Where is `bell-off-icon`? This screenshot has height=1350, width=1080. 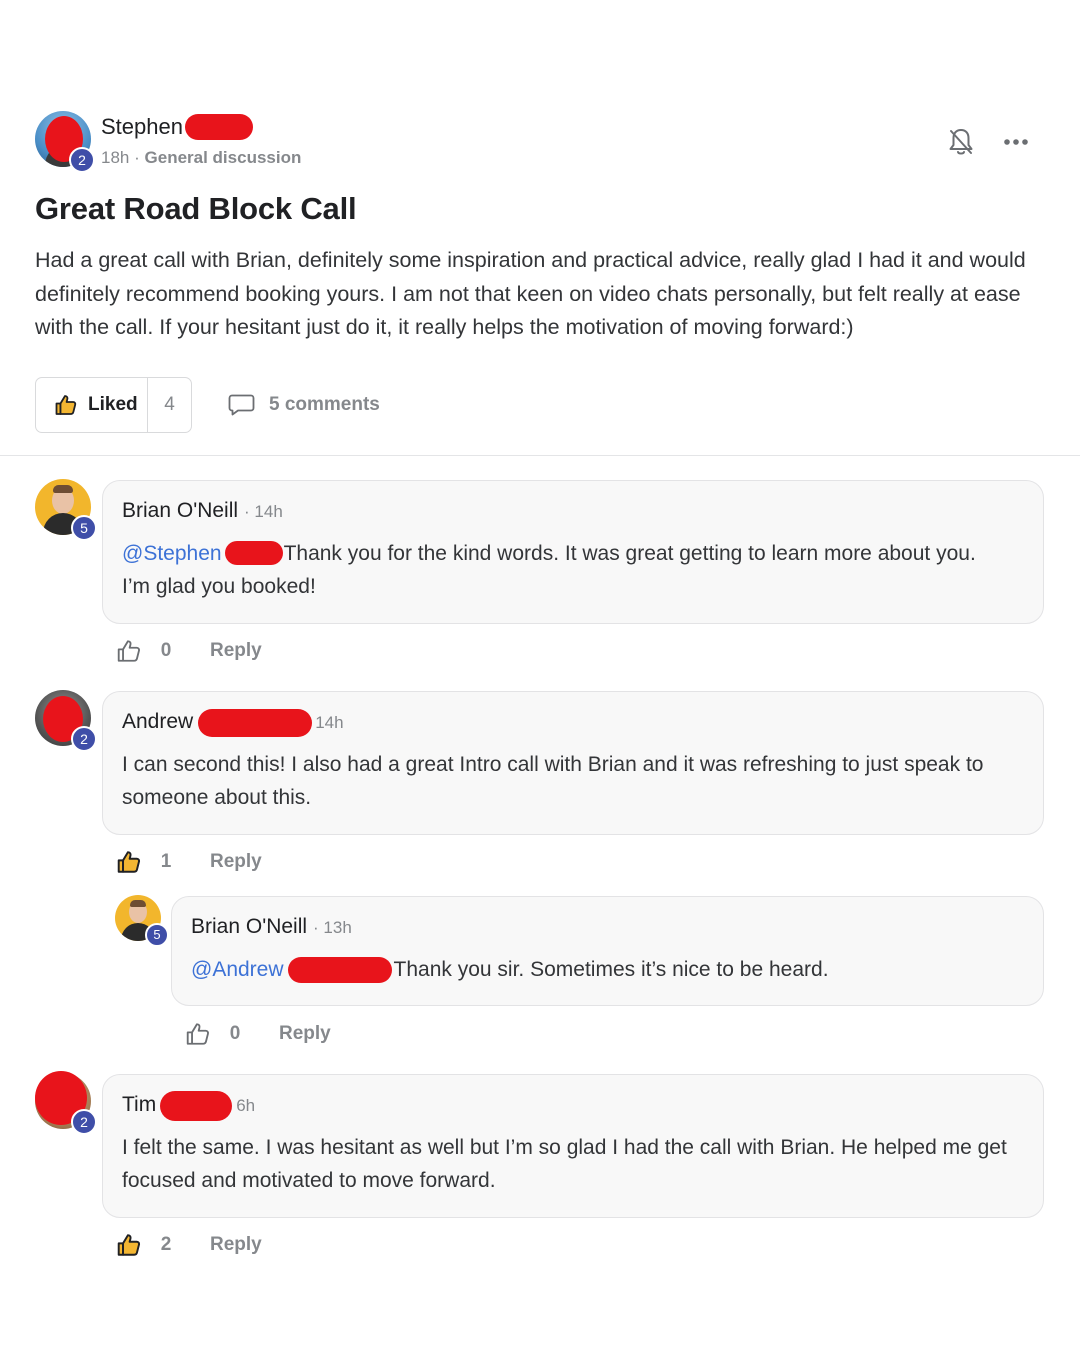 bell-off-icon is located at coordinates (961, 142).